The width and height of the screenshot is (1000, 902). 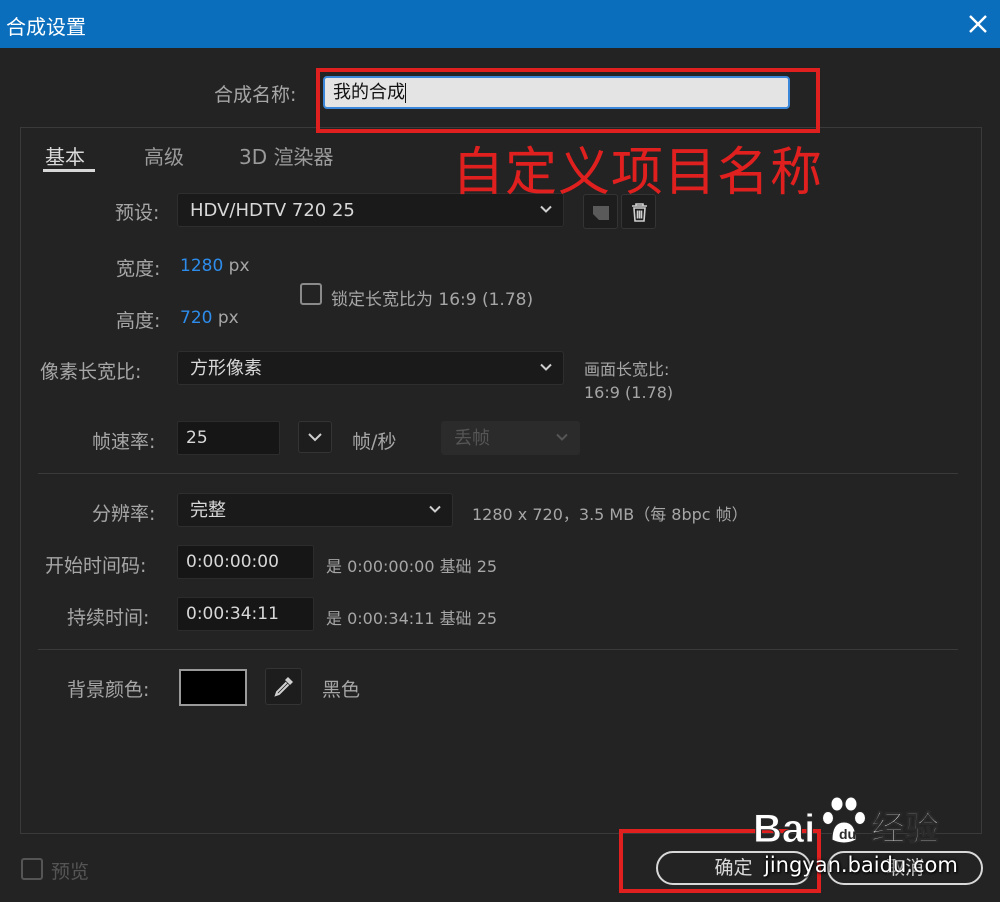 What do you see at coordinates (272, 210) in the screenshot?
I see `preset-value: HDV/HDTV 720 25` at bounding box center [272, 210].